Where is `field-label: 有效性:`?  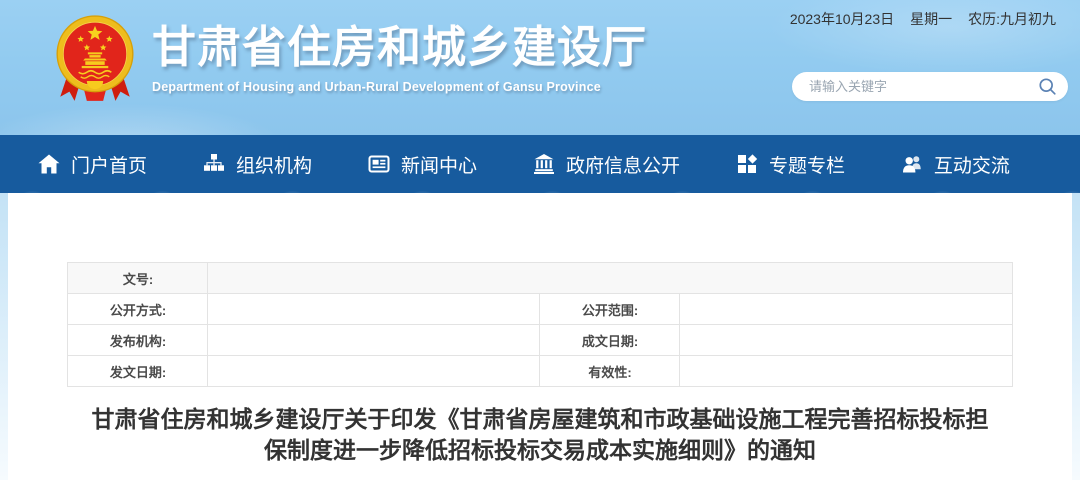 field-label: 有效性: is located at coordinates (610, 371).